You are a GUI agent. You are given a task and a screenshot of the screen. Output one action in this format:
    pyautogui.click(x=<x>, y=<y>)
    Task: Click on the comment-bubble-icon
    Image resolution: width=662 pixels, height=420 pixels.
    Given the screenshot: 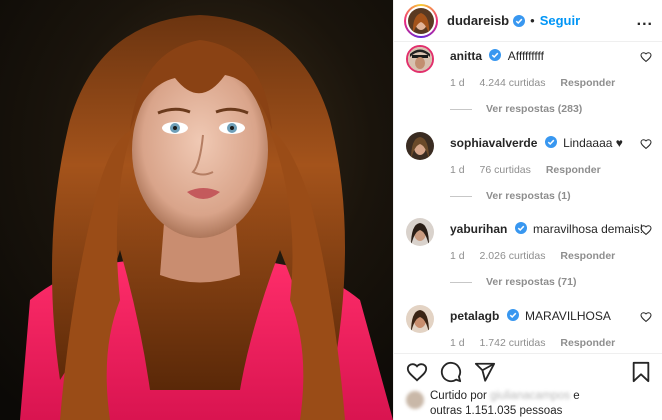 What is the action you would take?
    pyautogui.click(x=451, y=372)
    